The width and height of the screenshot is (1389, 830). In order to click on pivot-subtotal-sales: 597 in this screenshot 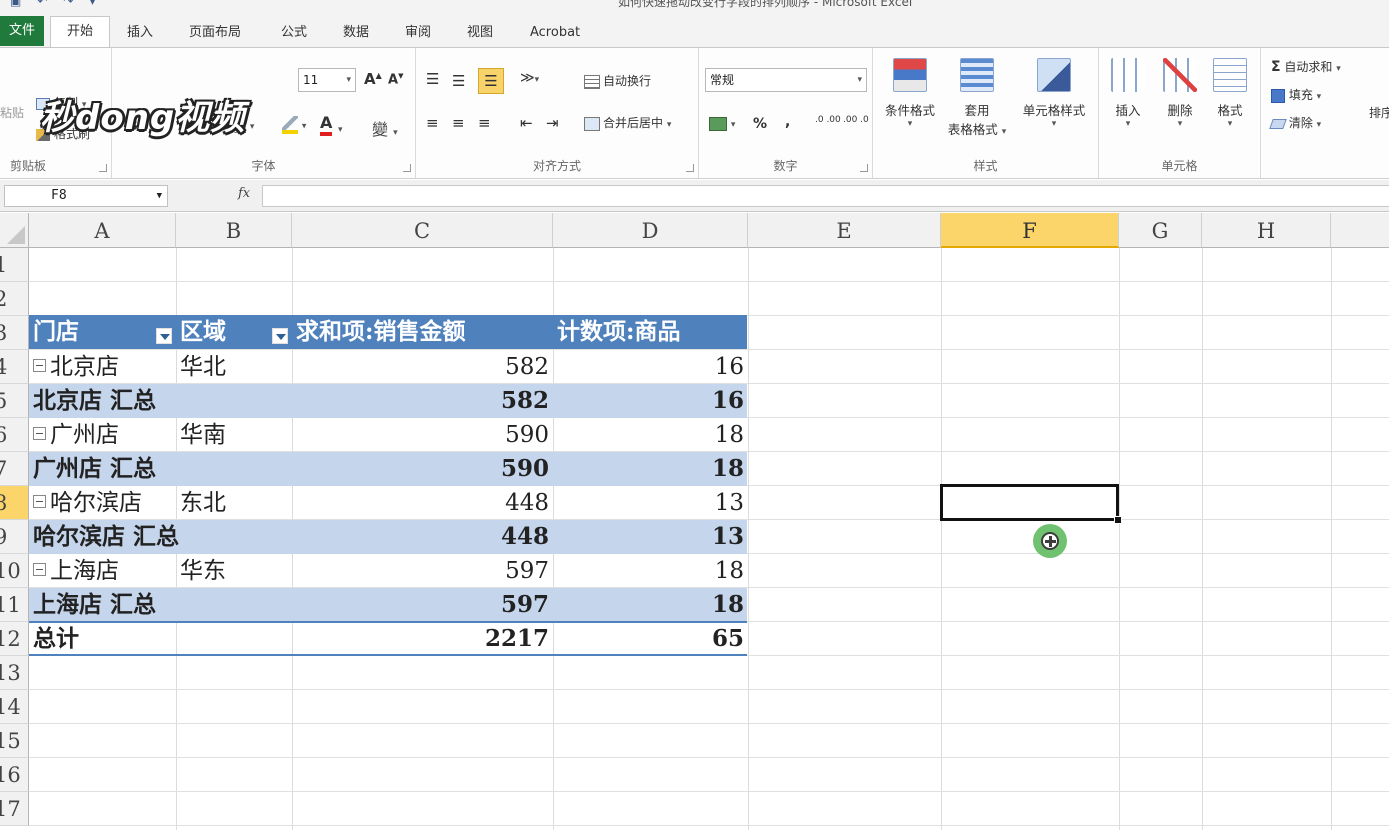, I will do `click(422, 605)`.